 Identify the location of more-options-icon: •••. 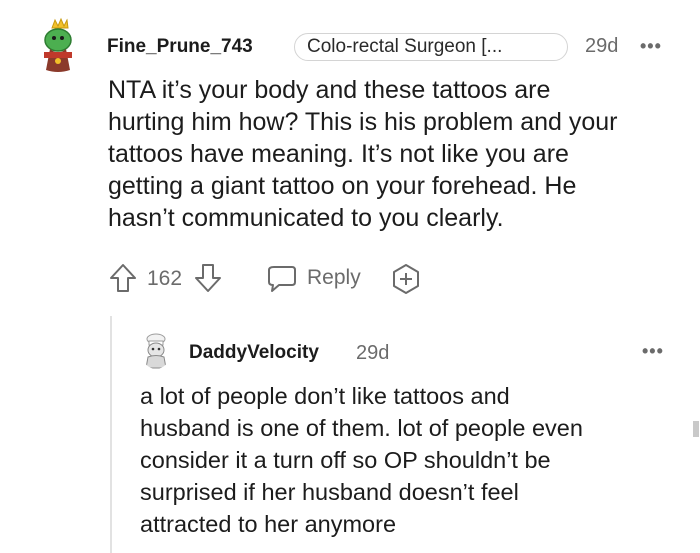
(651, 46).